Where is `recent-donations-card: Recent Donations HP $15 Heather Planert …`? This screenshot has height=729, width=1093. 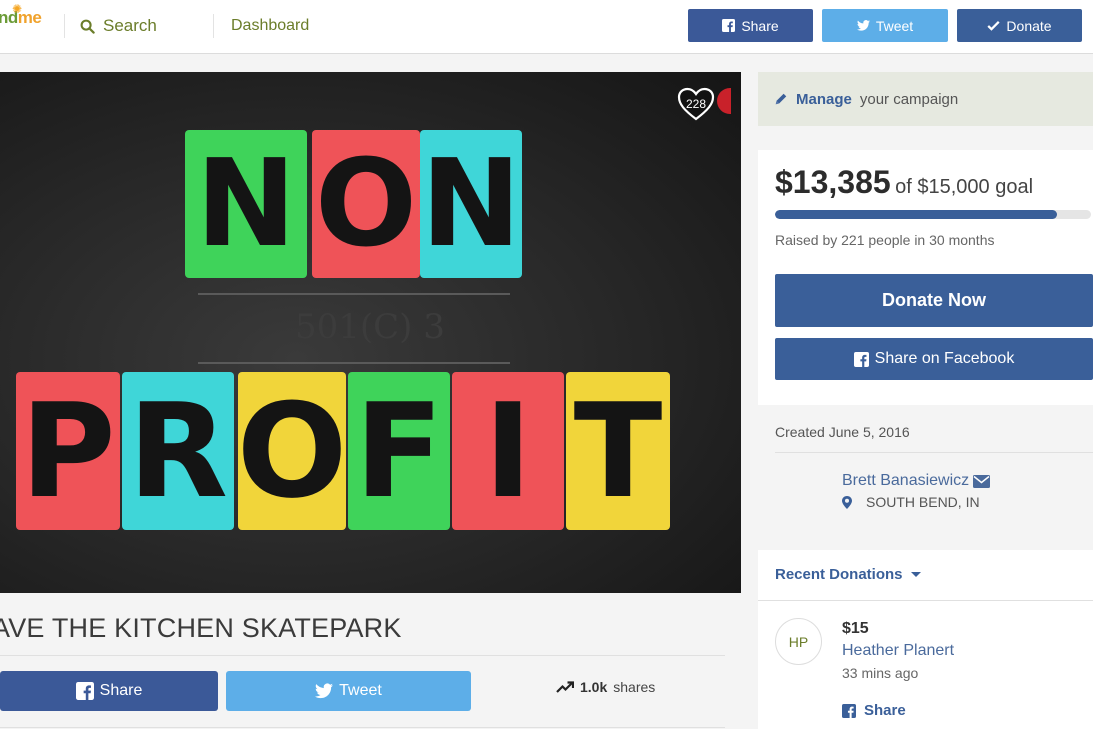
recent-donations-card: Recent Donations HP $15 Heather Planert … is located at coordinates (925, 639).